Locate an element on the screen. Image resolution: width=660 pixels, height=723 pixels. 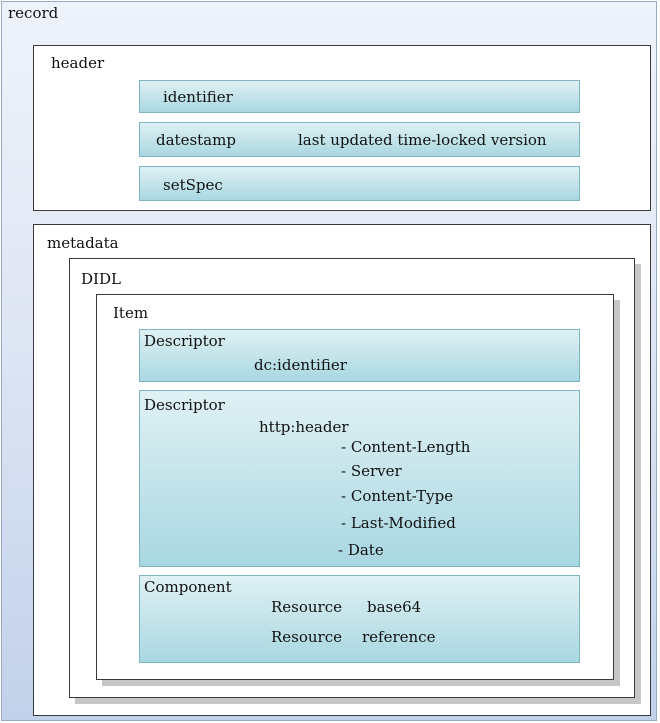
http-header-field: - Server is located at coordinates (371, 471).